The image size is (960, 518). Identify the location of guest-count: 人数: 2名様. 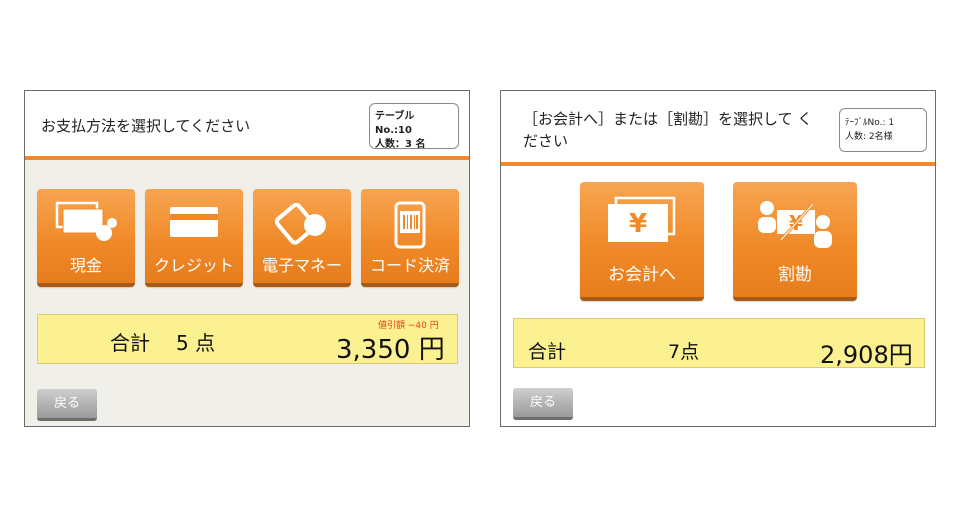
(869, 137).